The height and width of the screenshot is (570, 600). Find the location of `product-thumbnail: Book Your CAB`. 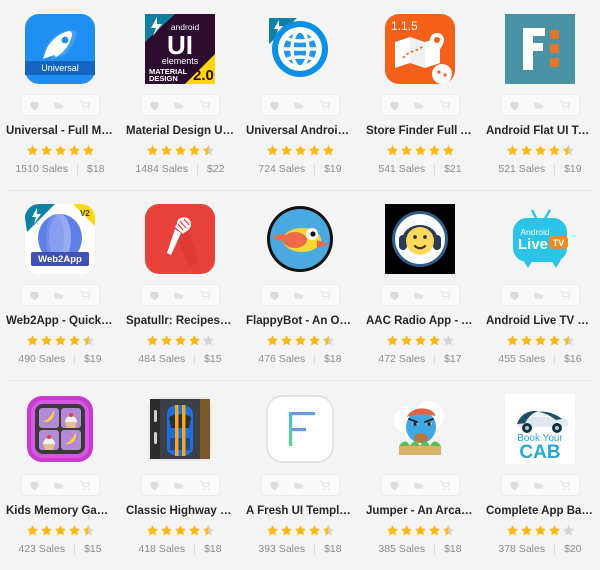

product-thumbnail: Book Your CAB is located at coordinates (540, 429).